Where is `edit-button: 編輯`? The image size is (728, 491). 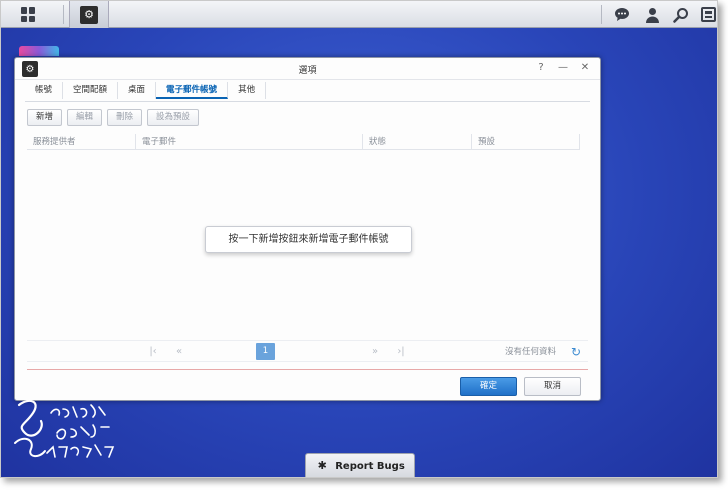 edit-button: 編輯 is located at coordinates (85, 117).